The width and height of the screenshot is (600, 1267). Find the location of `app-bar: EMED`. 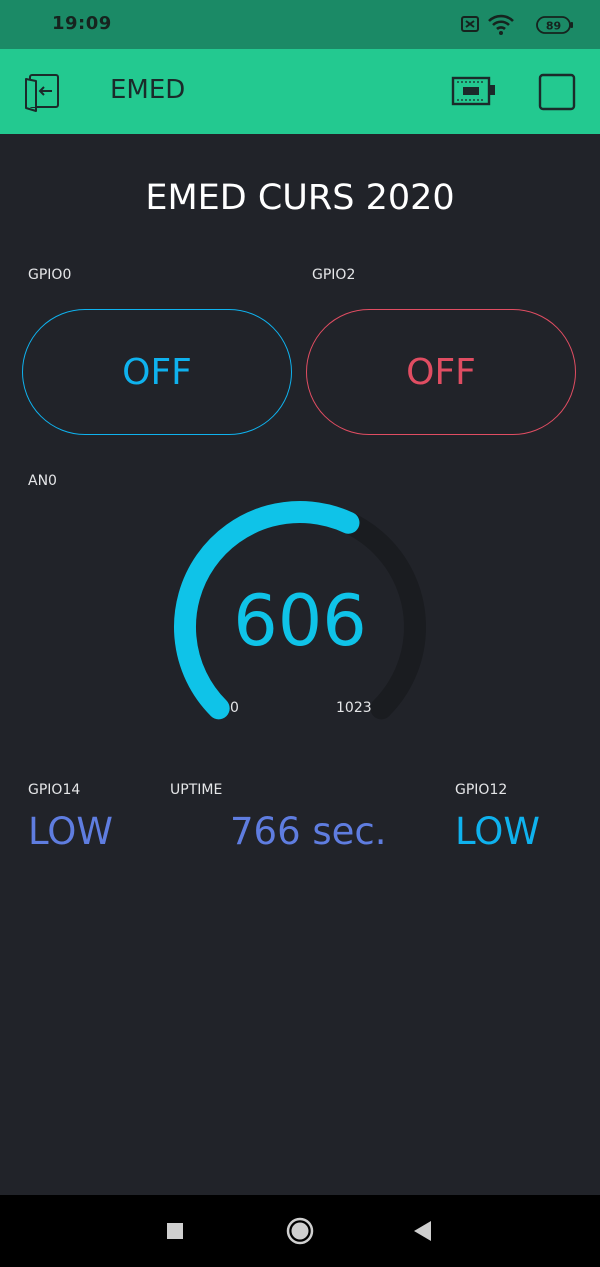

app-bar: EMED is located at coordinates (300, 91).